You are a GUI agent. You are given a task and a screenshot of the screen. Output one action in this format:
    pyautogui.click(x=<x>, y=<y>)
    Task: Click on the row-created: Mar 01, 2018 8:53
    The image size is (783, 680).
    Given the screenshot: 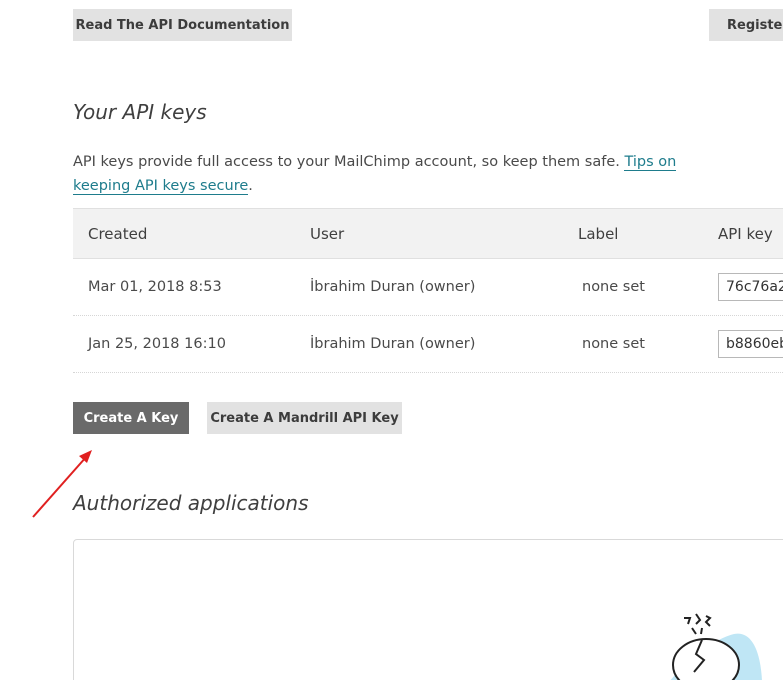 What is the action you would take?
    pyautogui.click(x=155, y=287)
    